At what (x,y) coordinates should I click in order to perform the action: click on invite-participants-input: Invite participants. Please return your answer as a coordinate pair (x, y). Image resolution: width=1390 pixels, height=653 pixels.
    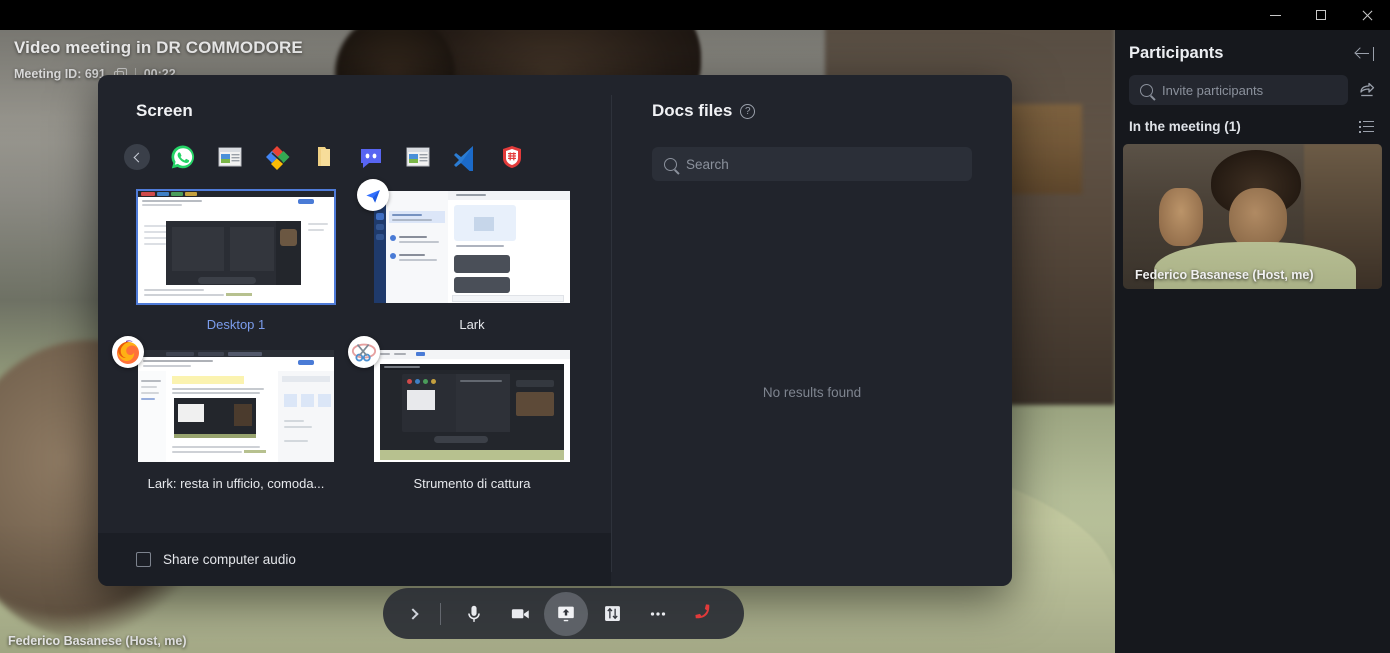
    Looking at the image, I should click on (1238, 90).